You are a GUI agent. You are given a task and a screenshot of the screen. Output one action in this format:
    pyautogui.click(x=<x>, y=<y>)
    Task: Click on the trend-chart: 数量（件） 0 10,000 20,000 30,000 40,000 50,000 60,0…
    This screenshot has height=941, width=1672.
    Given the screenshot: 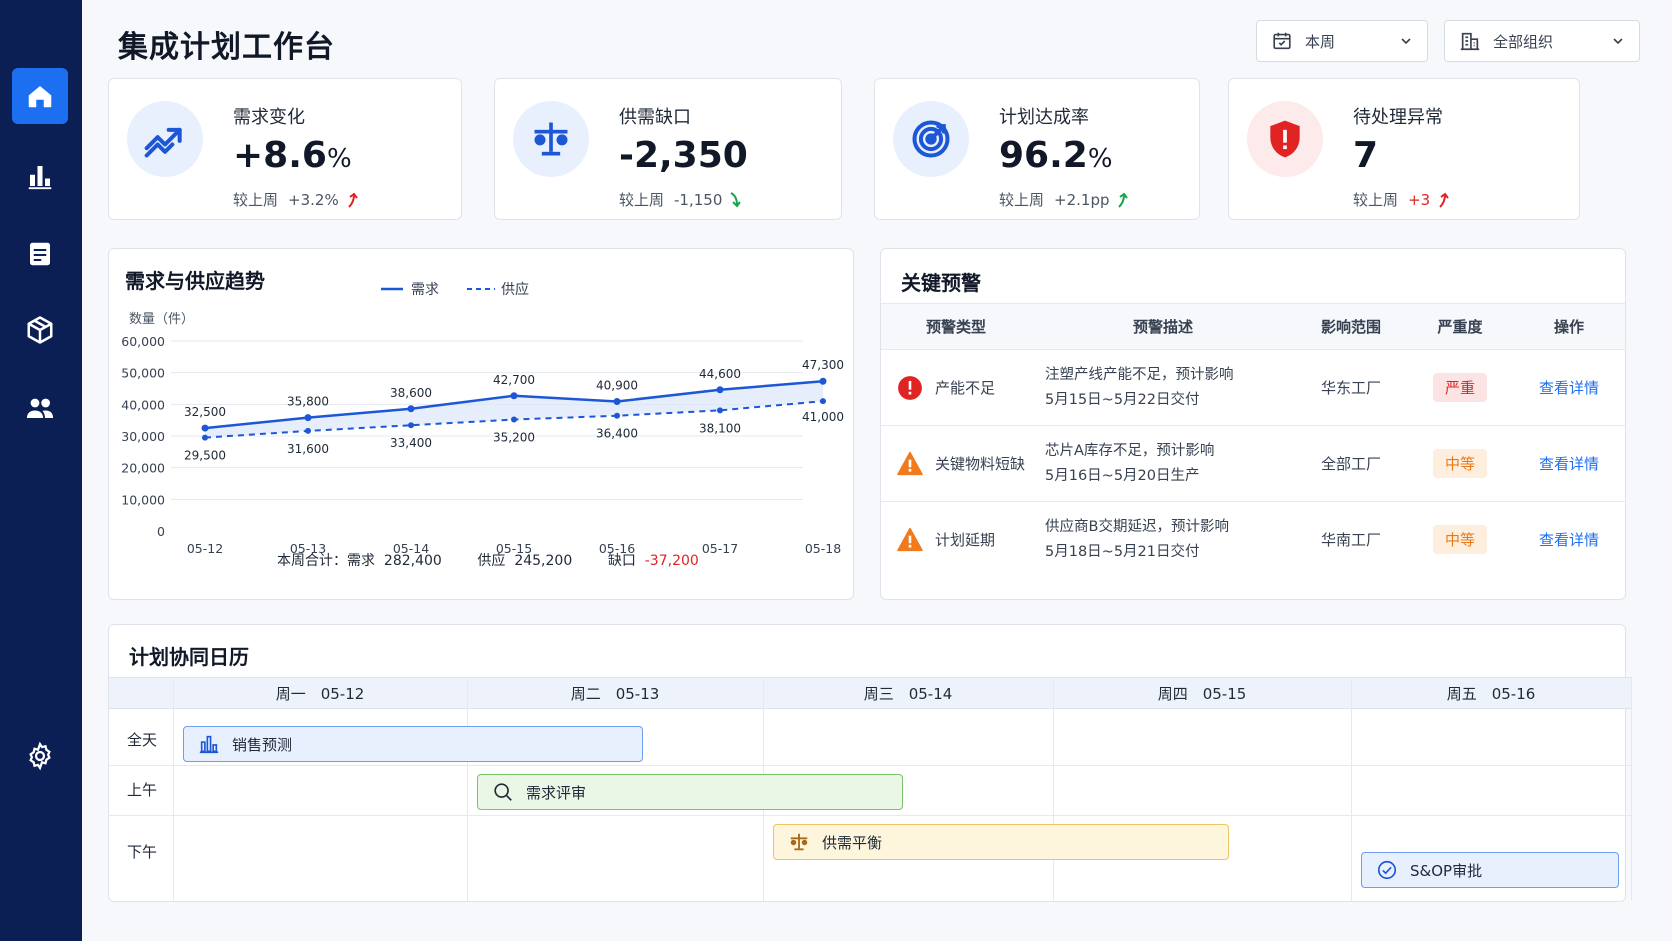 What is the action you would take?
    pyautogui.click(x=482, y=425)
    